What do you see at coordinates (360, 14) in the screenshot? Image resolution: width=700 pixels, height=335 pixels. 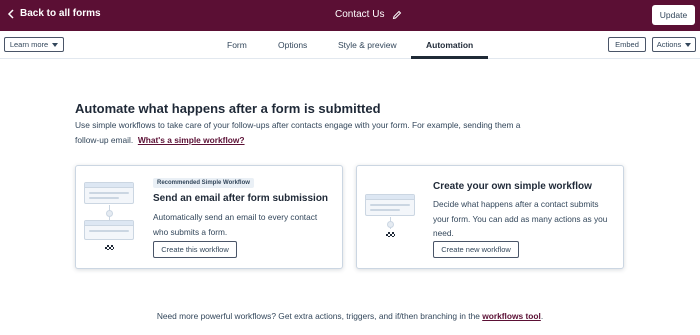 I see `form-name-label: Contact Us` at bounding box center [360, 14].